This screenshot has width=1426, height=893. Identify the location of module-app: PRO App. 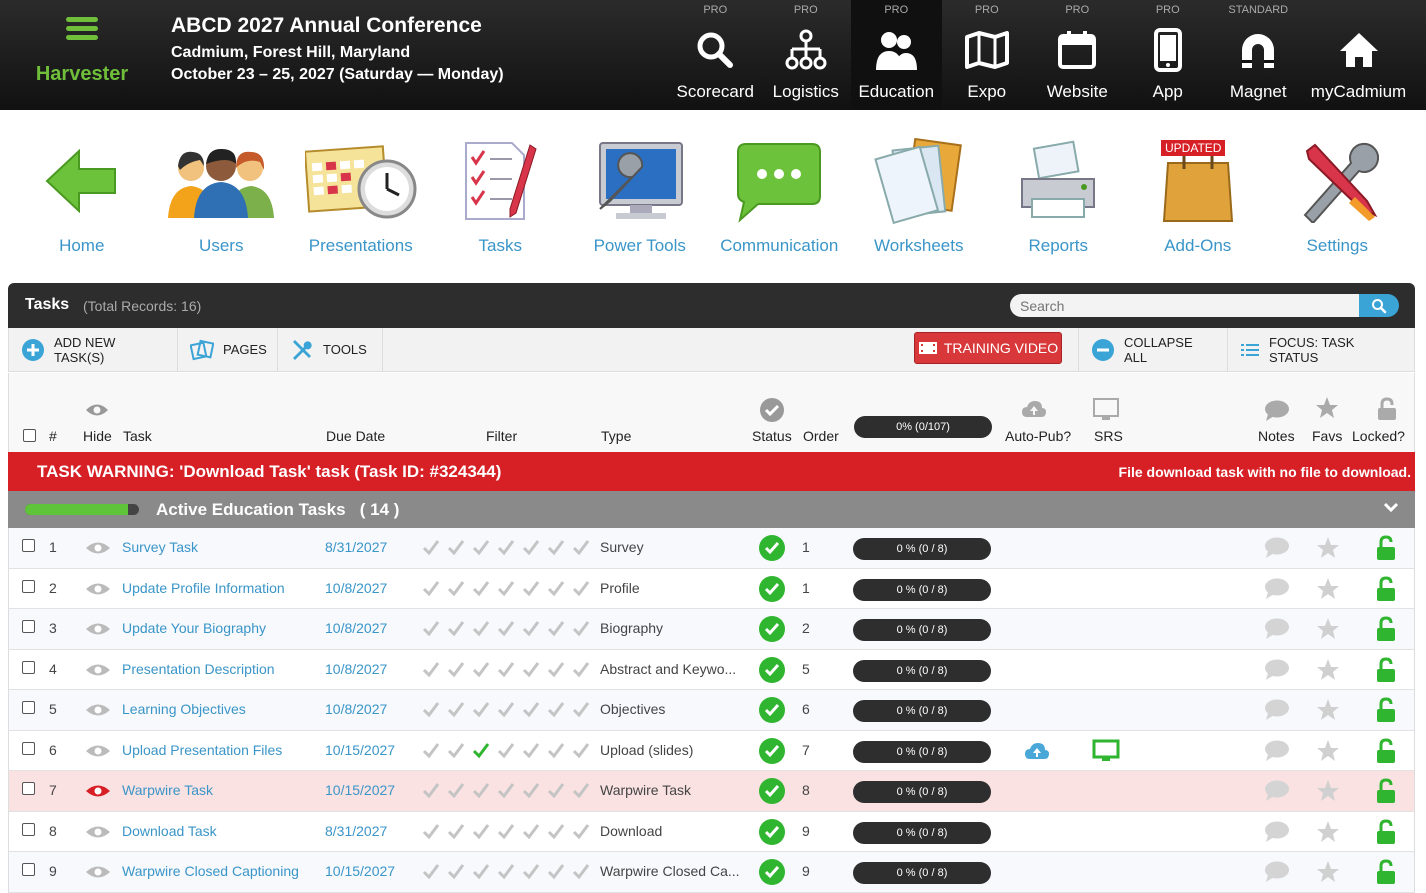
(1168, 55).